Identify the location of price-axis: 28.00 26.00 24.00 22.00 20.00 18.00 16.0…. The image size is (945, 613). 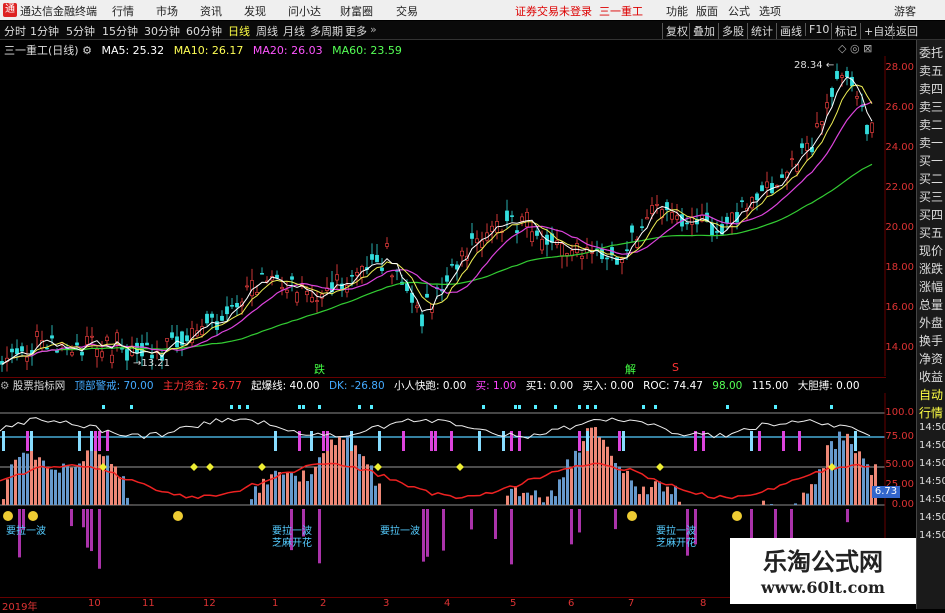
(900, 216).